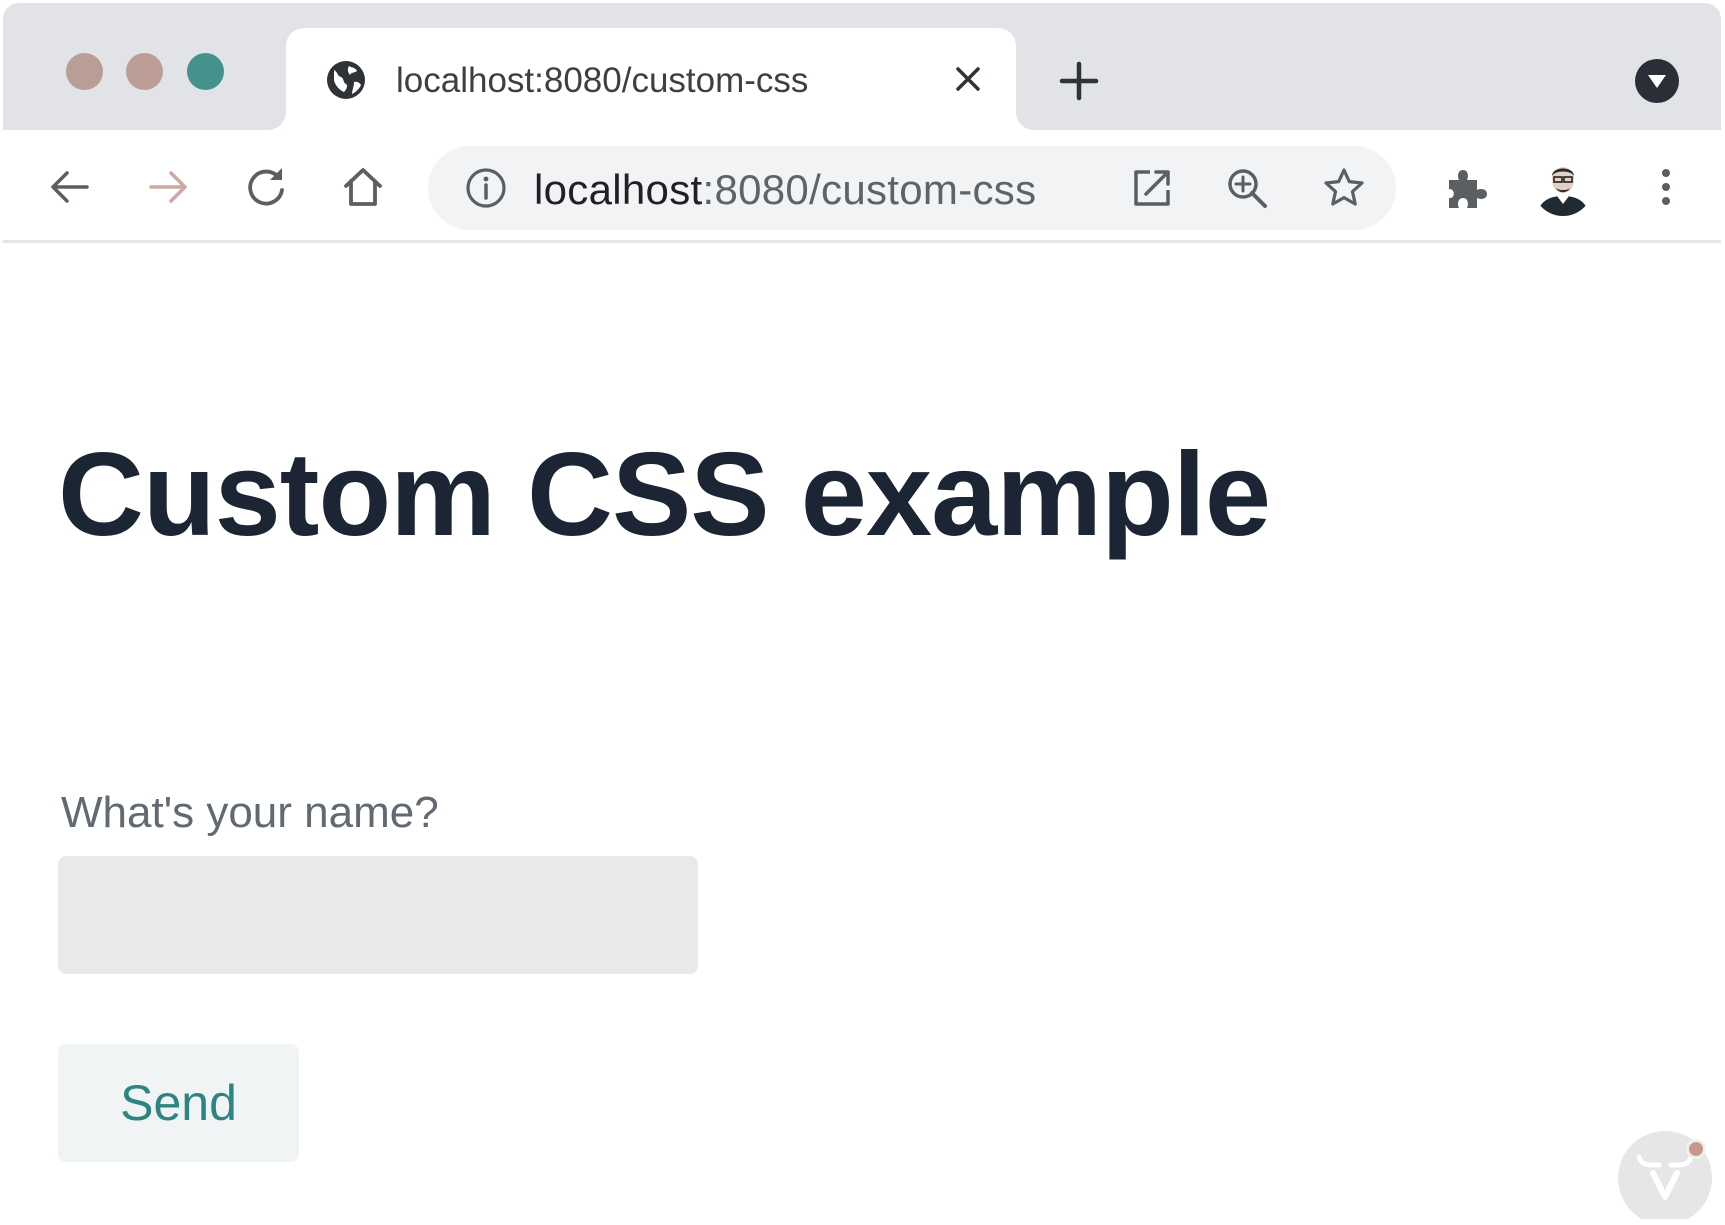  What do you see at coordinates (1666, 187) in the screenshot?
I see `kebab-menu-icon` at bounding box center [1666, 187].